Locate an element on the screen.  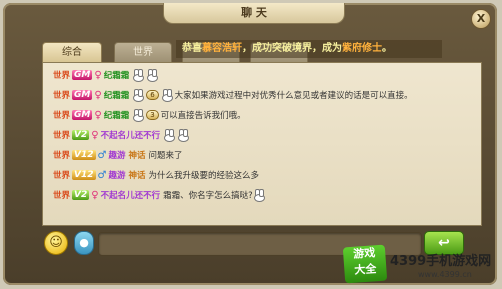
announce-prefix: 恭喜 is located at coordinates (192, 48).